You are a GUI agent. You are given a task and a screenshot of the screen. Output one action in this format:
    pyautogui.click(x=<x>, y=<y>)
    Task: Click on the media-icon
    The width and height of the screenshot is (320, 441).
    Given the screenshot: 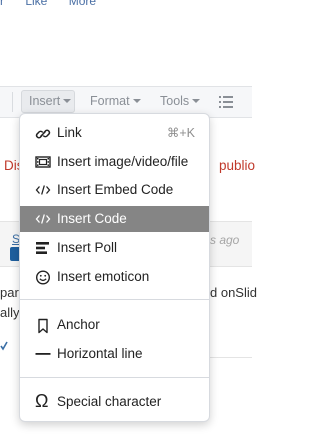 What is the action you would take?
    pyautogui.click(x=43, y=162)
    